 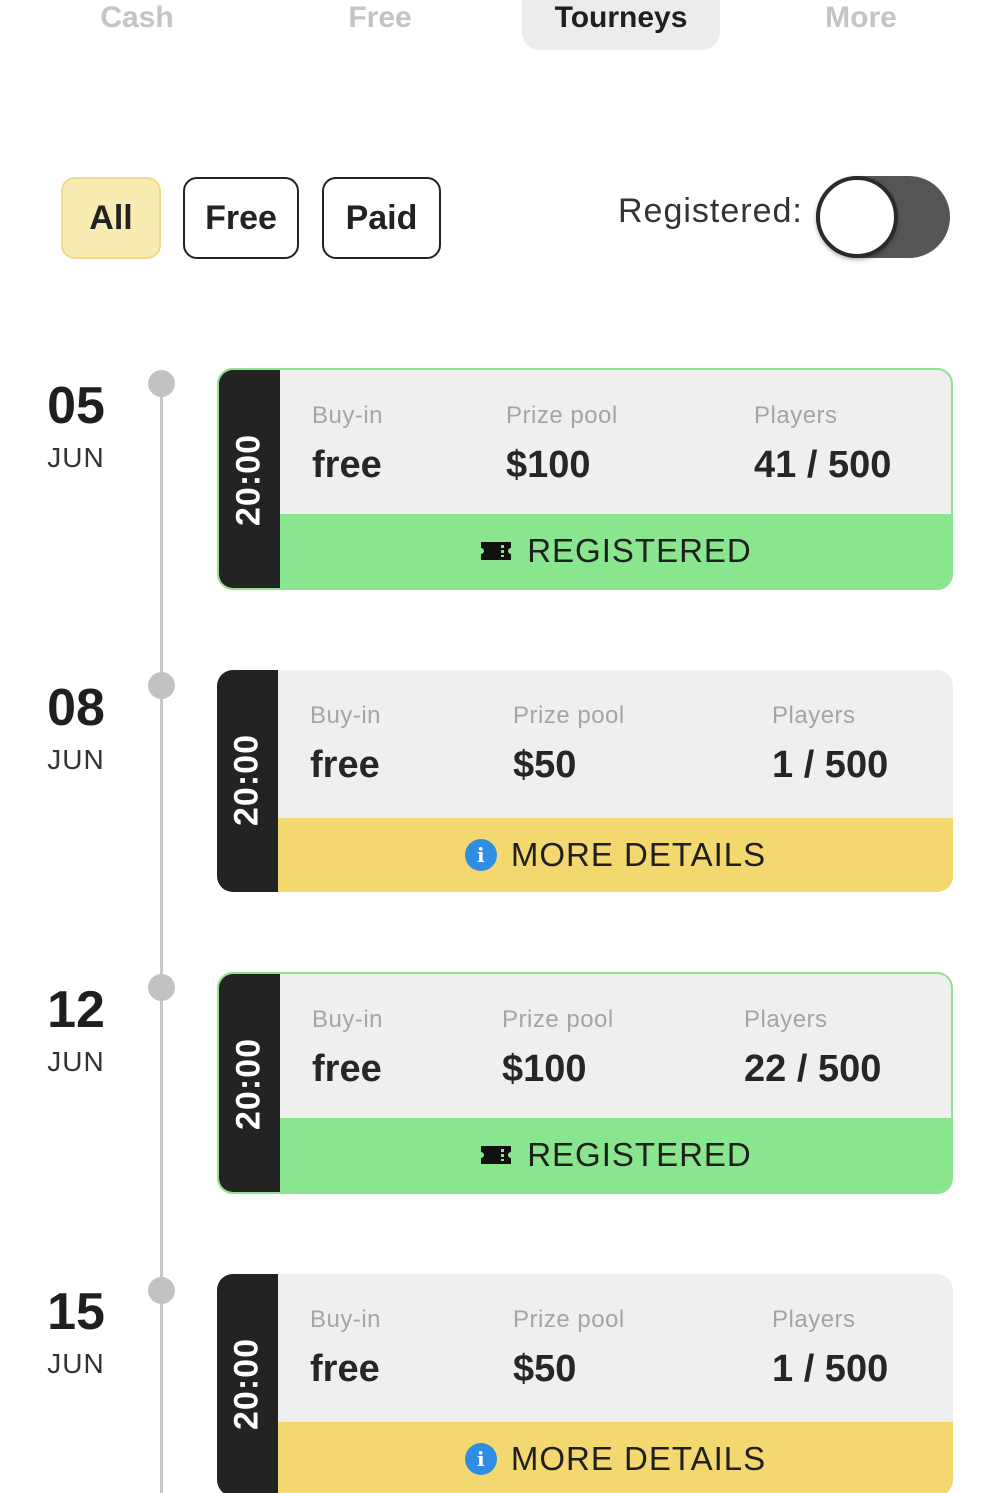 What do you see at coordinates (161, 938) in the screenshot?
I see `timeline-line` at bounding box center [161, 938].